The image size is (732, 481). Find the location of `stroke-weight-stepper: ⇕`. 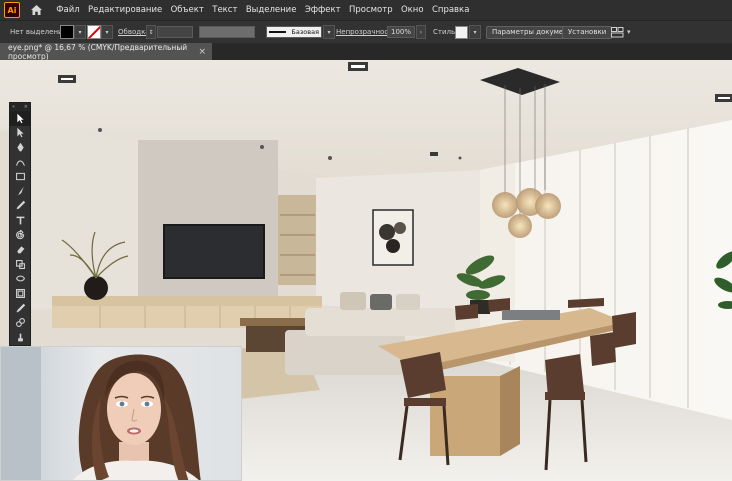

stroke-weight-stepper: ⇕ is located at coordinates (151, 32).